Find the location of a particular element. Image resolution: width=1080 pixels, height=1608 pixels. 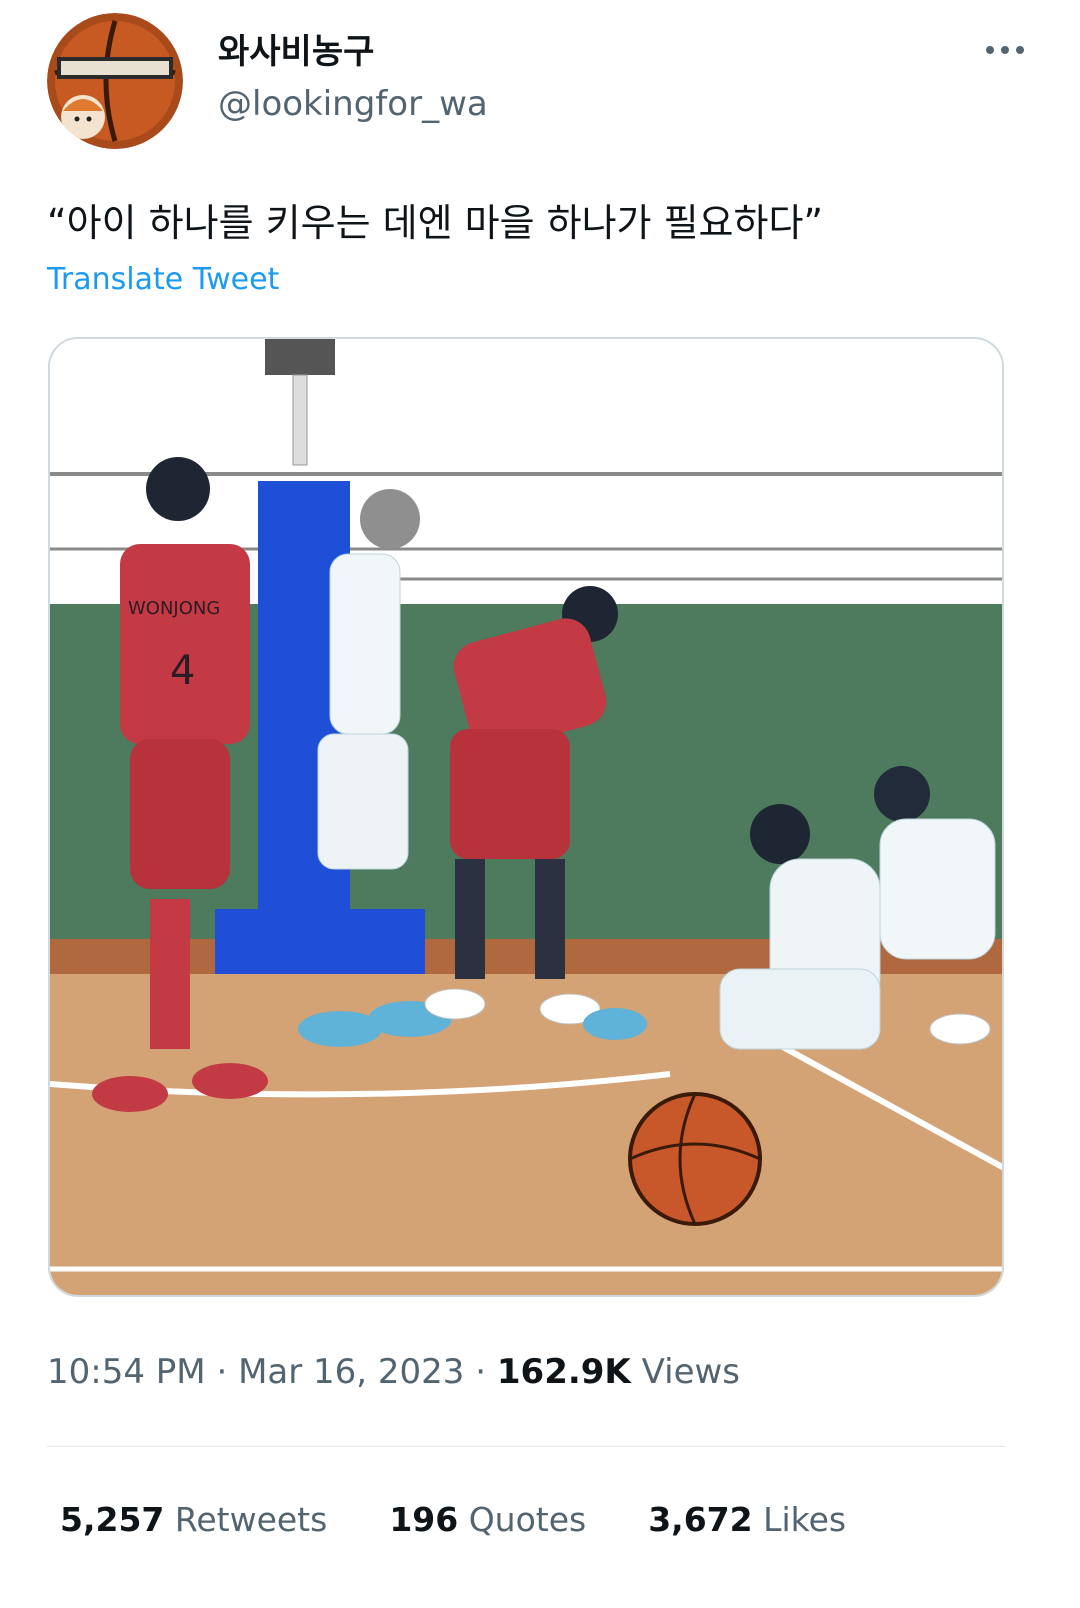

quotes-count: 196 is located at coordinates (424, 1519).